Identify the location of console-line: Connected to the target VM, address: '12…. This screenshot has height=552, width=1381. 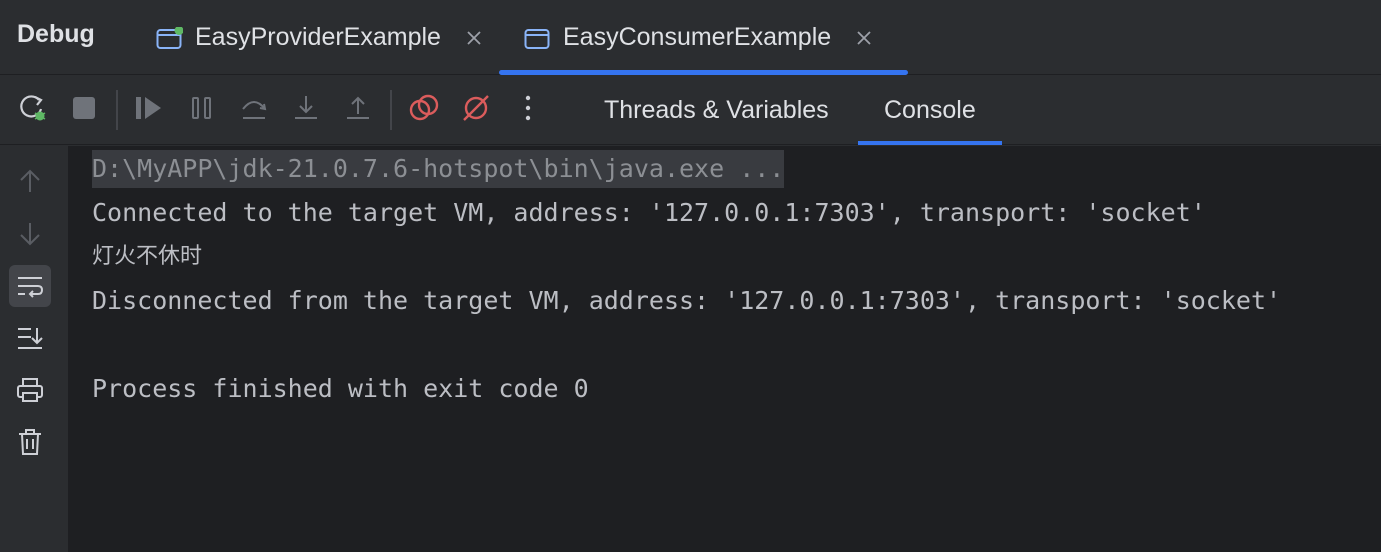
(649, 212).